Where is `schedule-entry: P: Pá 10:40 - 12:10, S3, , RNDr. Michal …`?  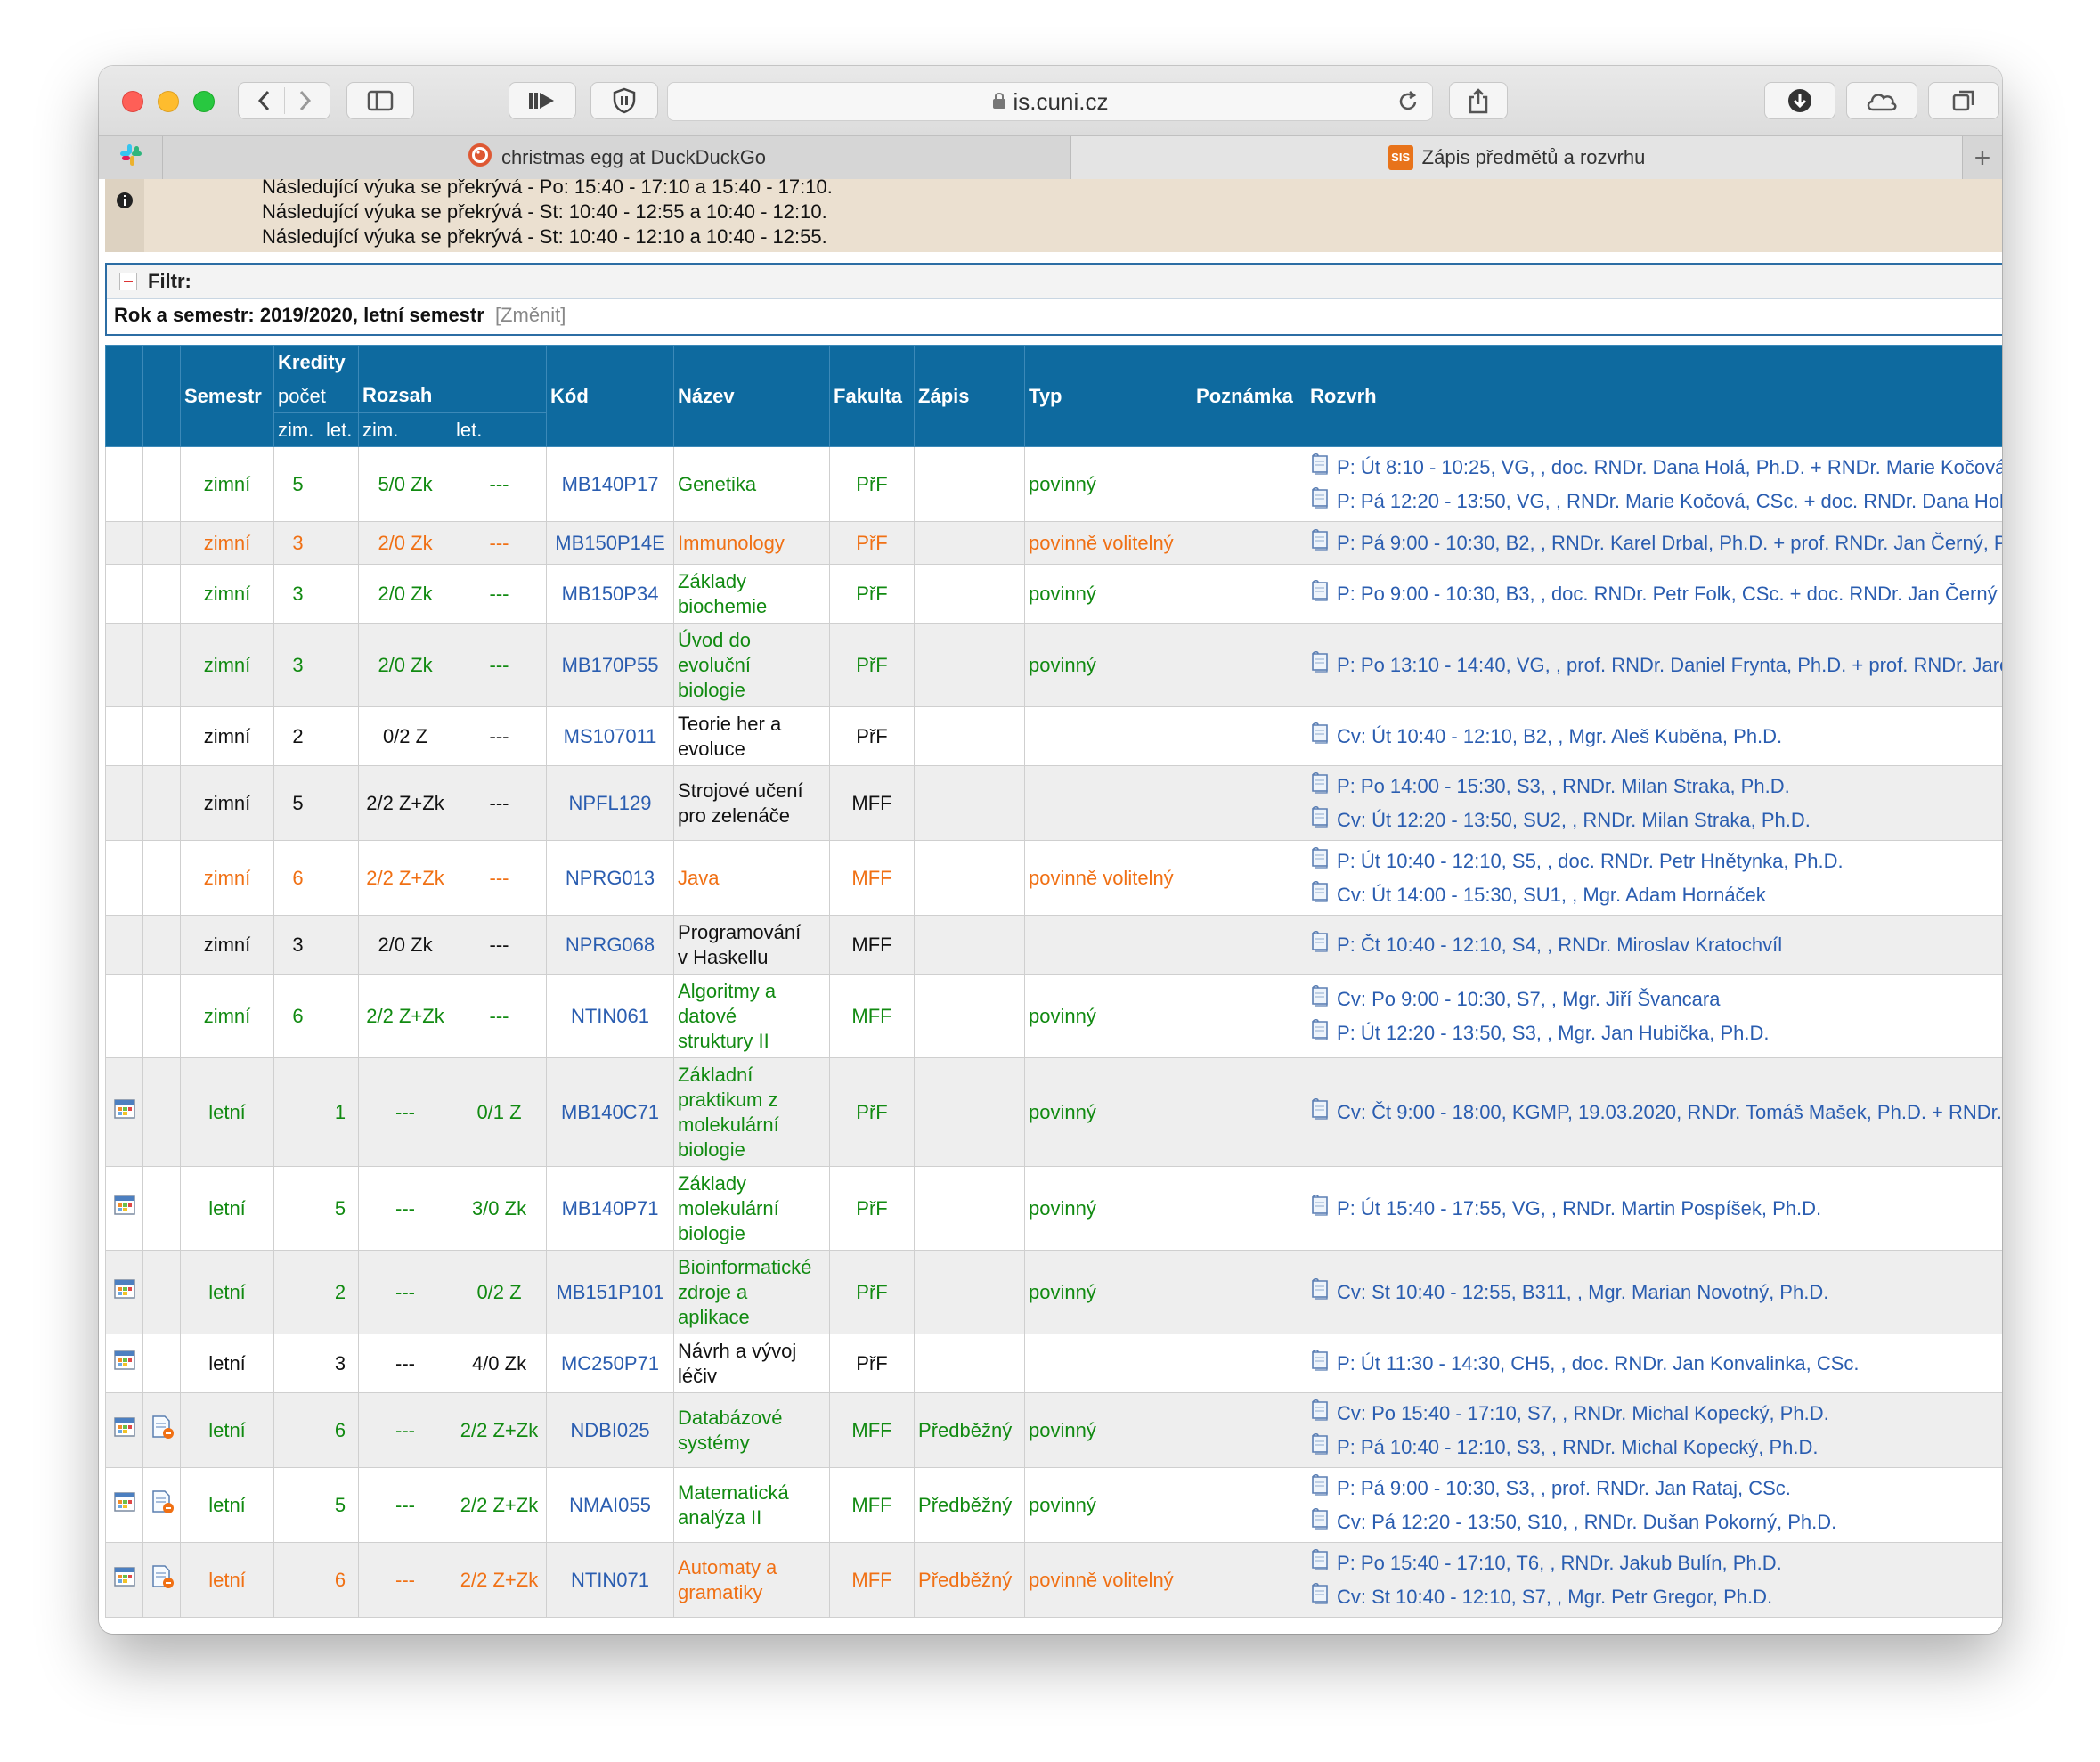 schedule-entry: P: Pá 10:40 - 12:10, S3, , RNDr. Michal … is located at coordinates (1655, 1448).